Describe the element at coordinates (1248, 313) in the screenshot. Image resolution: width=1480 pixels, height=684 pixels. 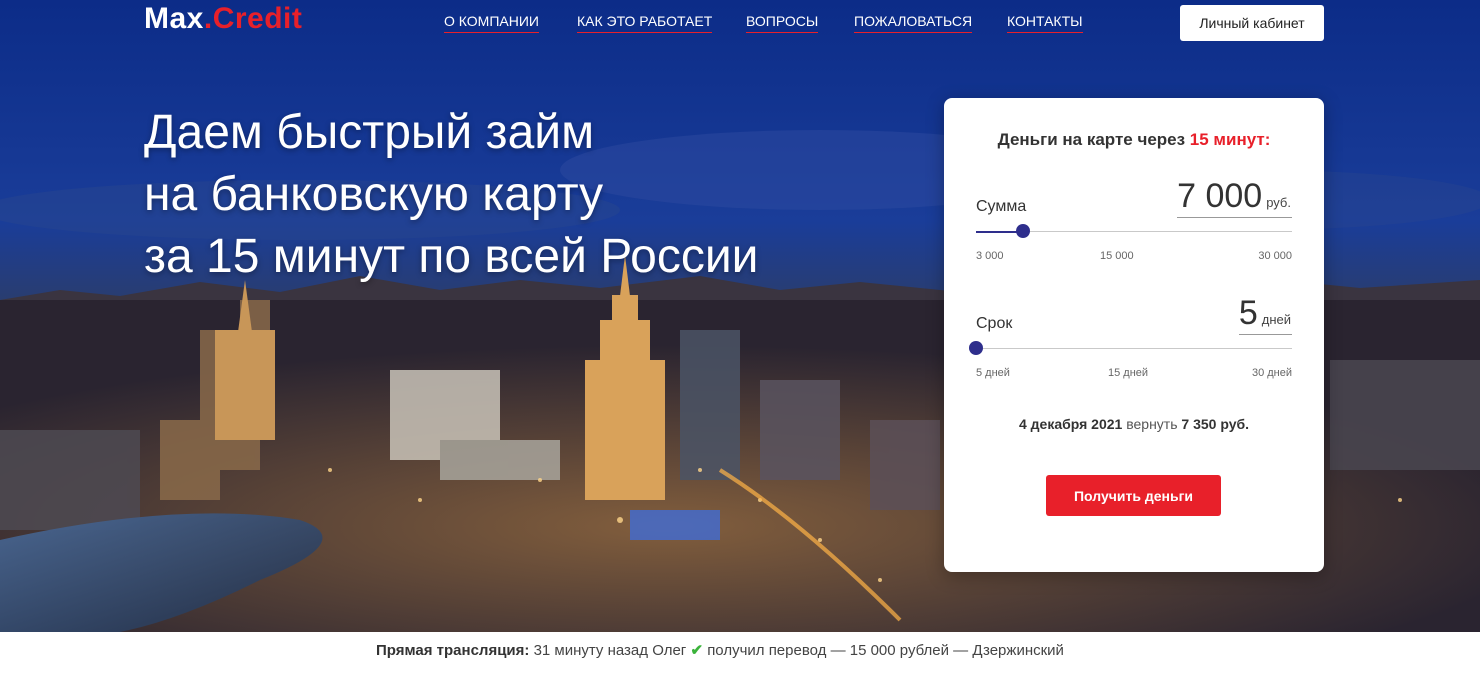
I see `term-value: 5` at that location.